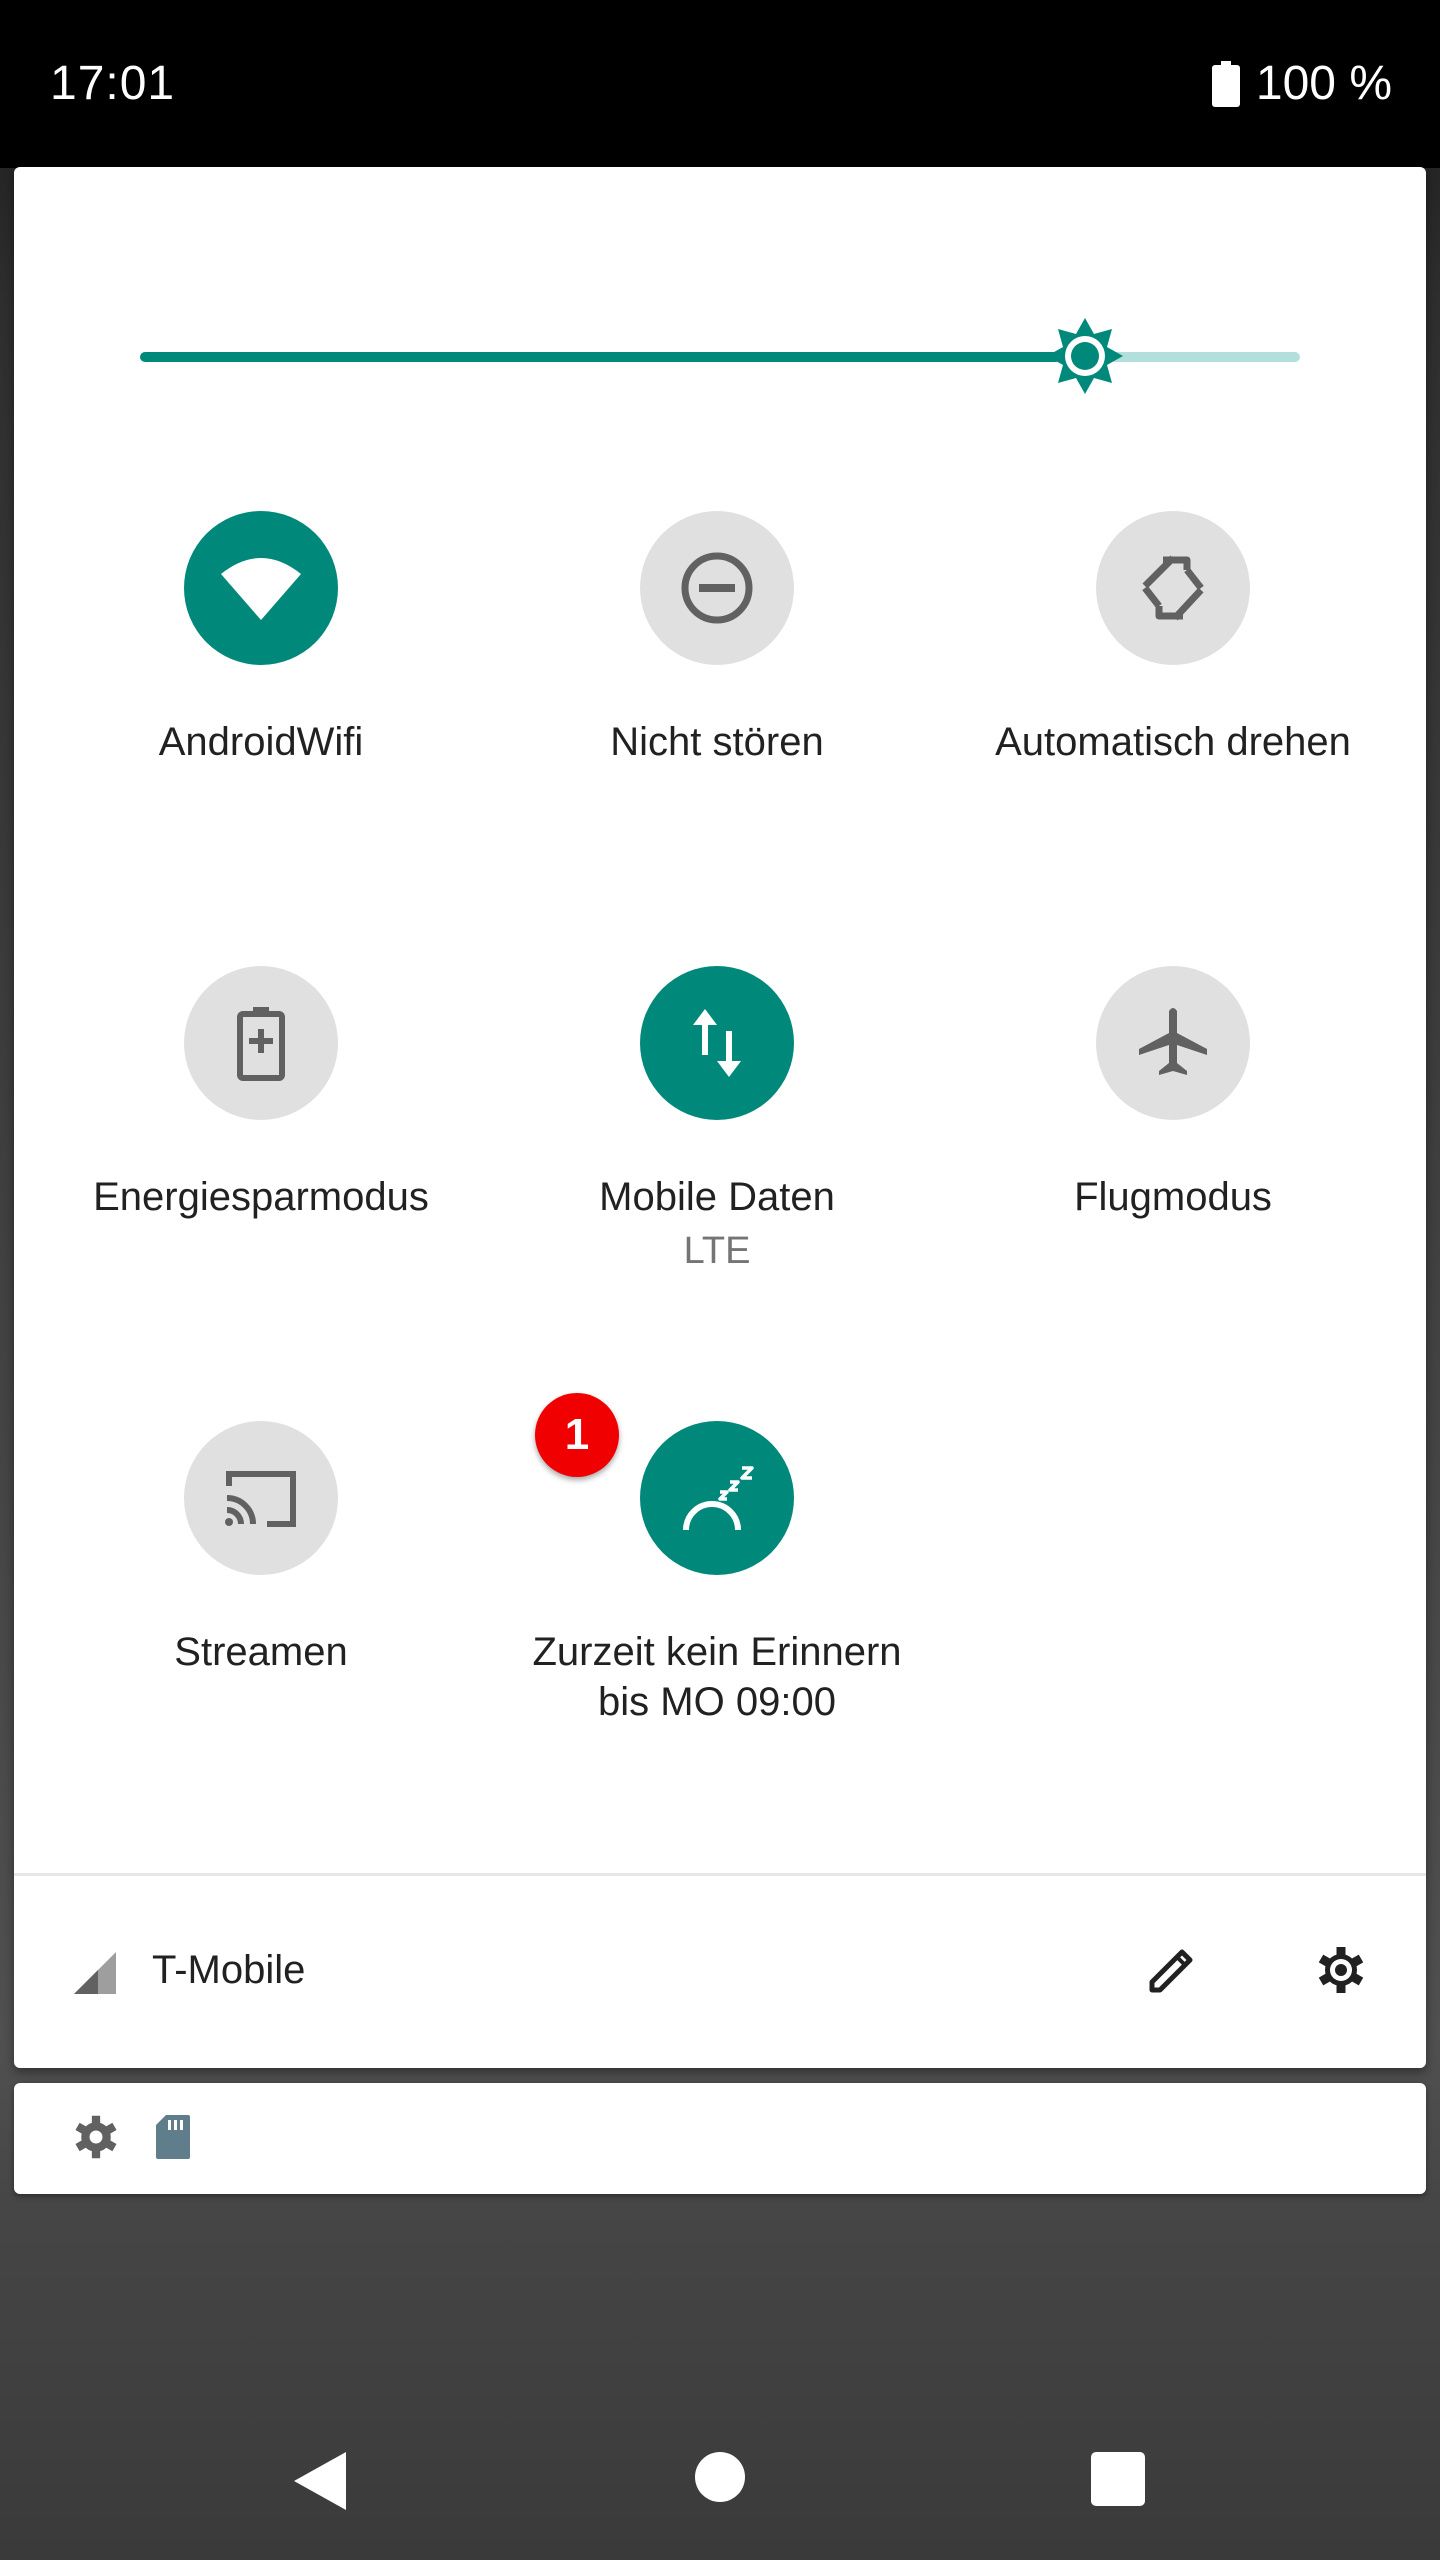 The height and width of the screenshot is (2560, 1440). What do you see at coordinates (1085, 356) in the screenshot?
I see `brightness-thumb-icon` at bounding box center [1085, 356].